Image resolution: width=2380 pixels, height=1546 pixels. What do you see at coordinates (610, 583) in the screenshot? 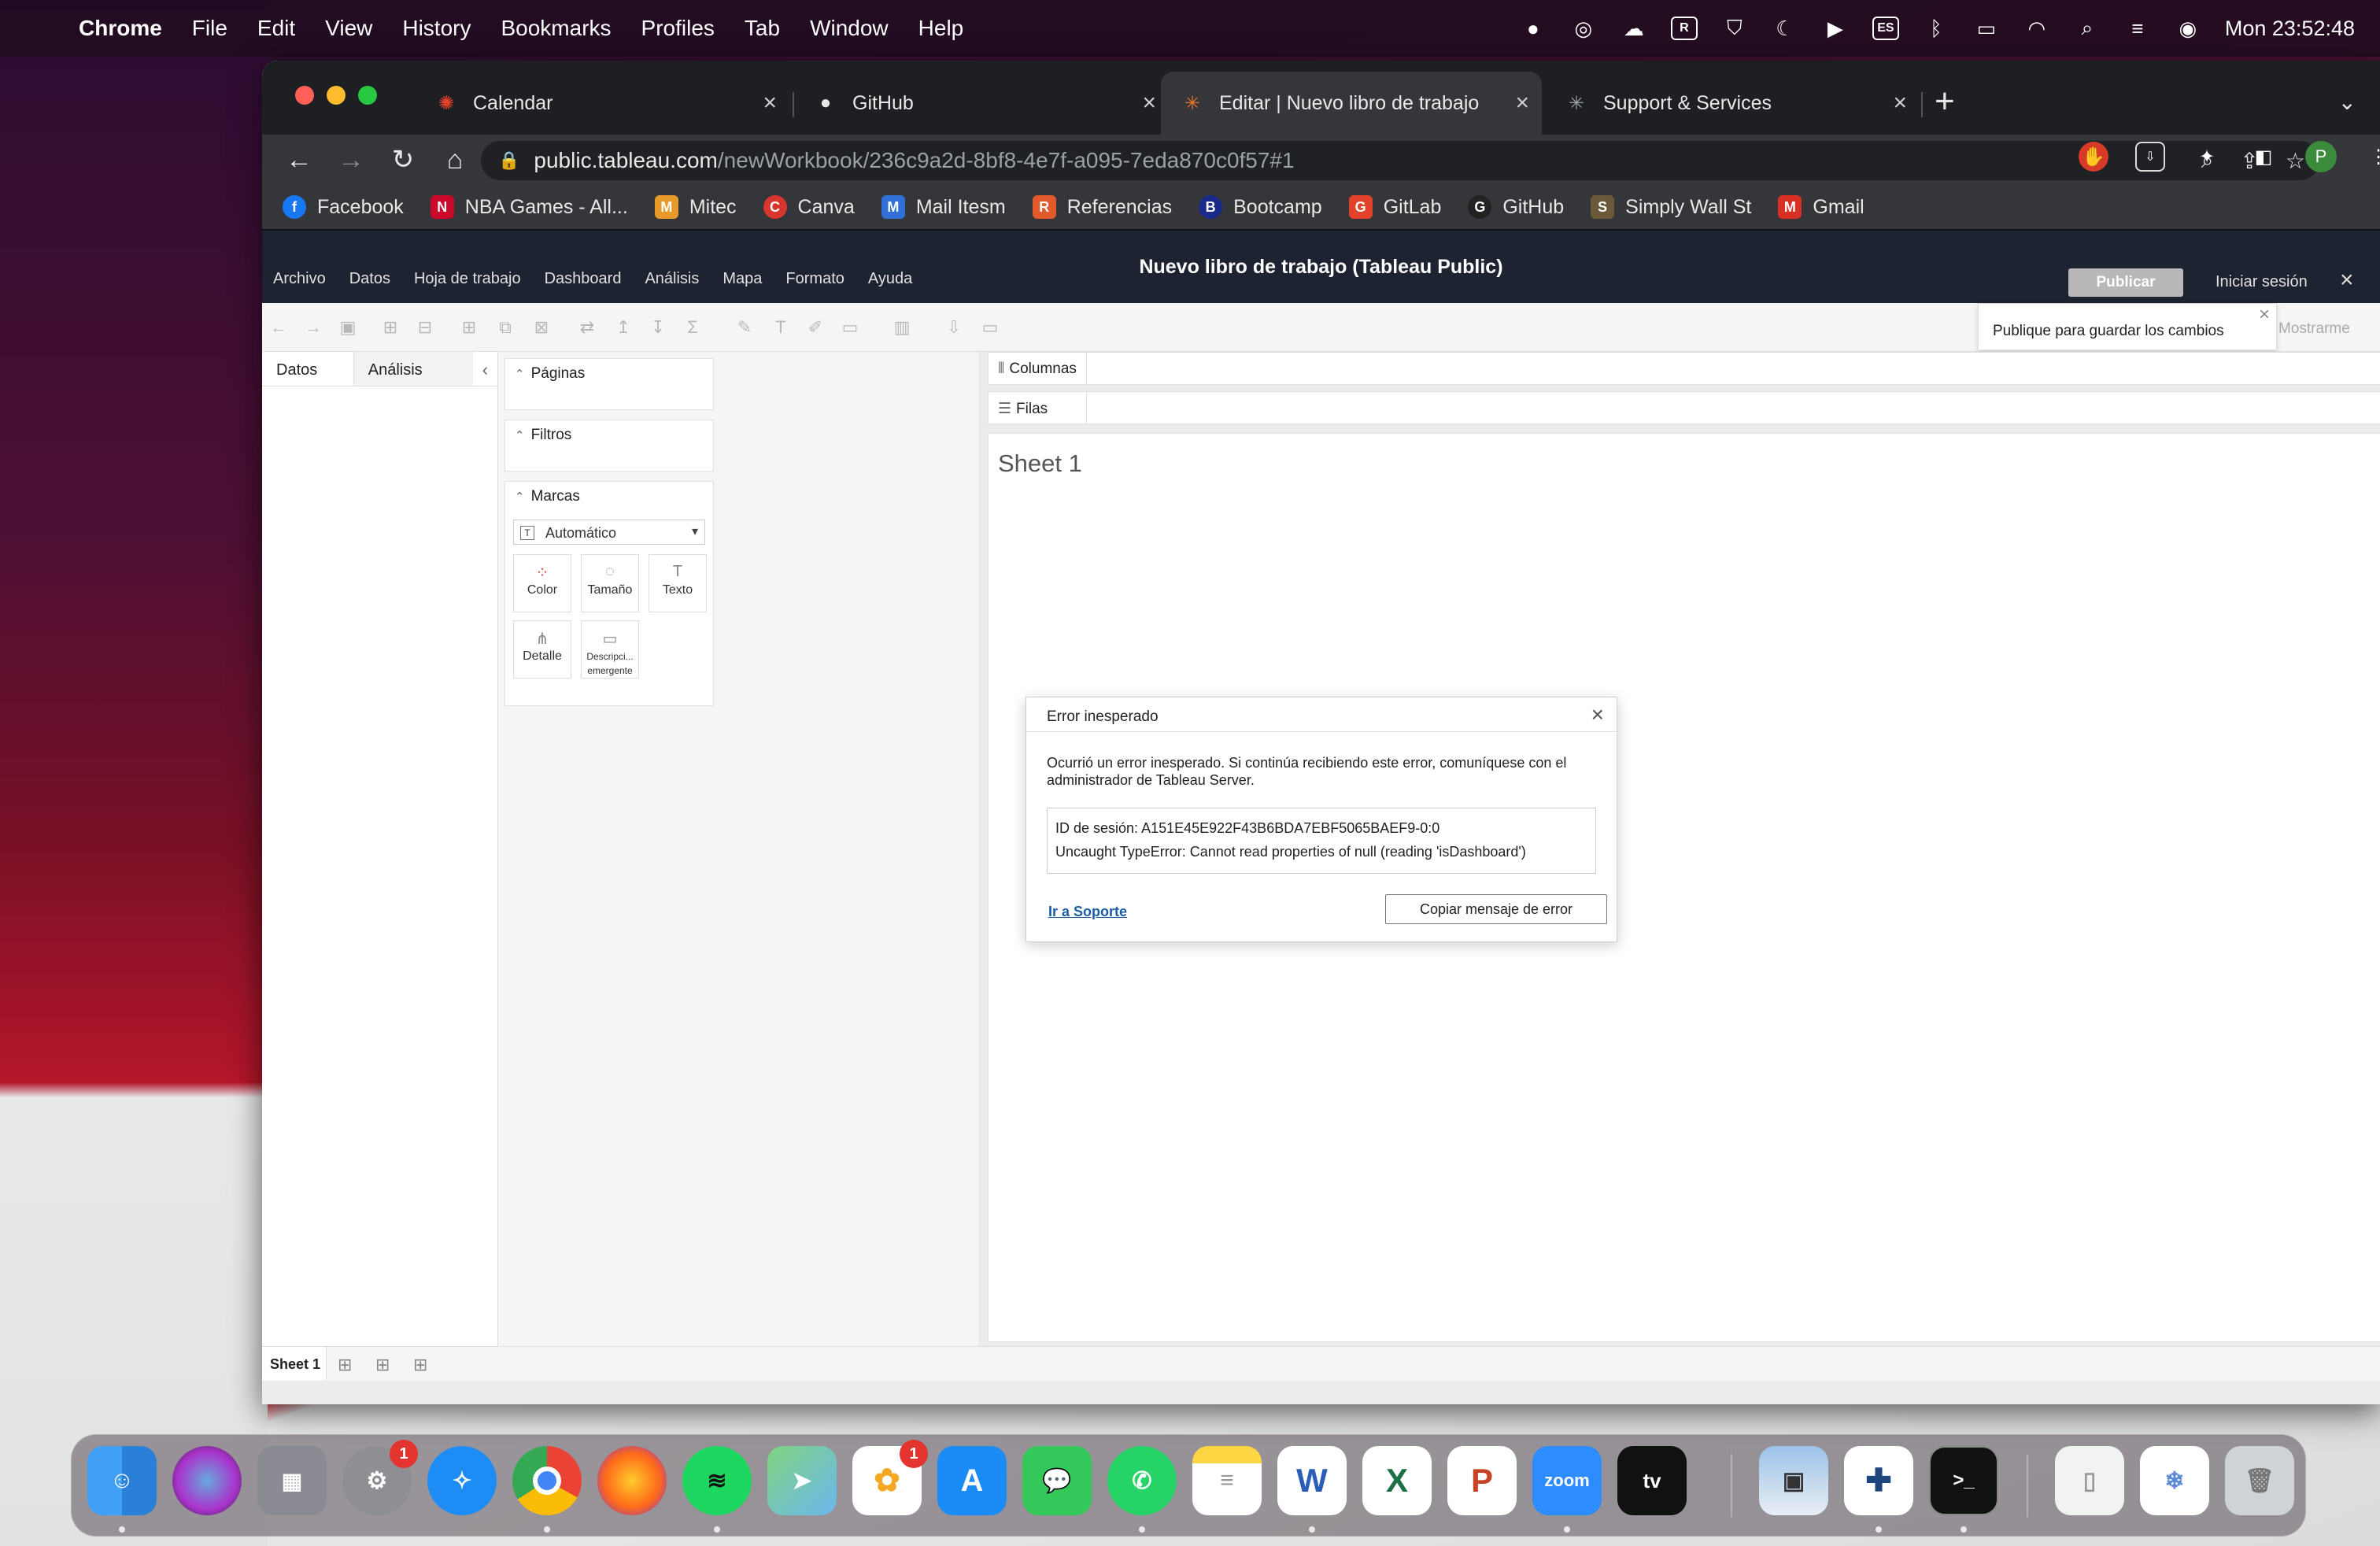
I see `size-mark-button: ◌ Tamaño` at bounding box center [610, 583].